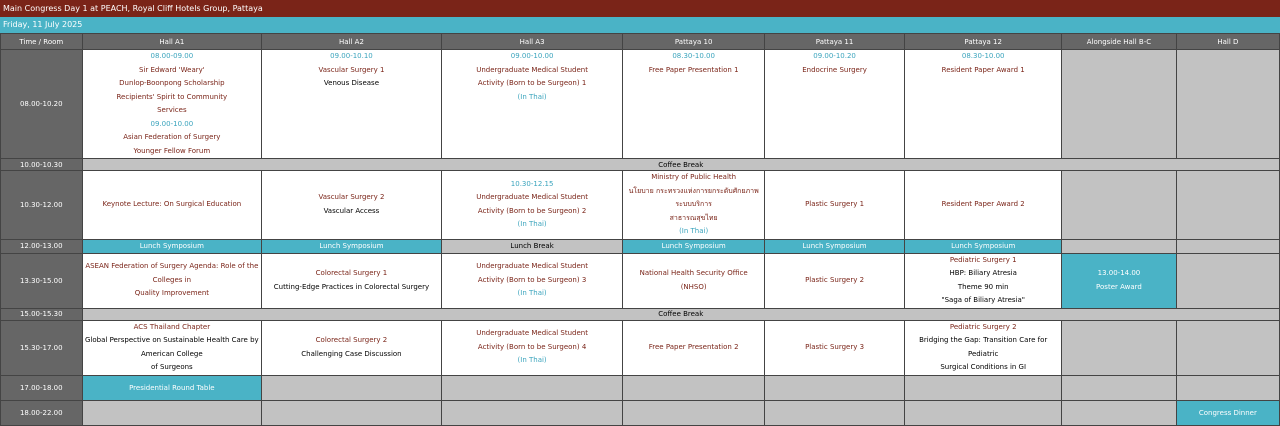 This screenshot has height=426, width=1280. Describe the element at coordinates (41, 41) in the screenshot. I see `col-header-time: Time / Room` at that location.